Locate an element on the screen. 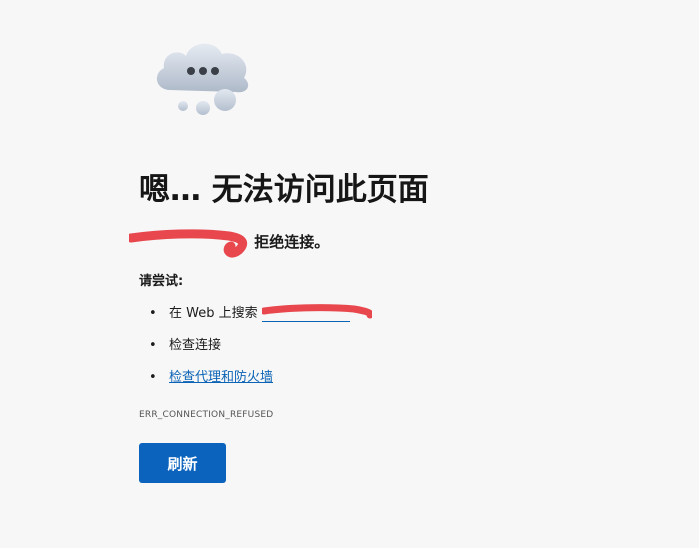 Image resolution: width=699 pixels, height=548 pixels. connection-refused-message: 拒绝连接。 is located at coordinates (229, 243).